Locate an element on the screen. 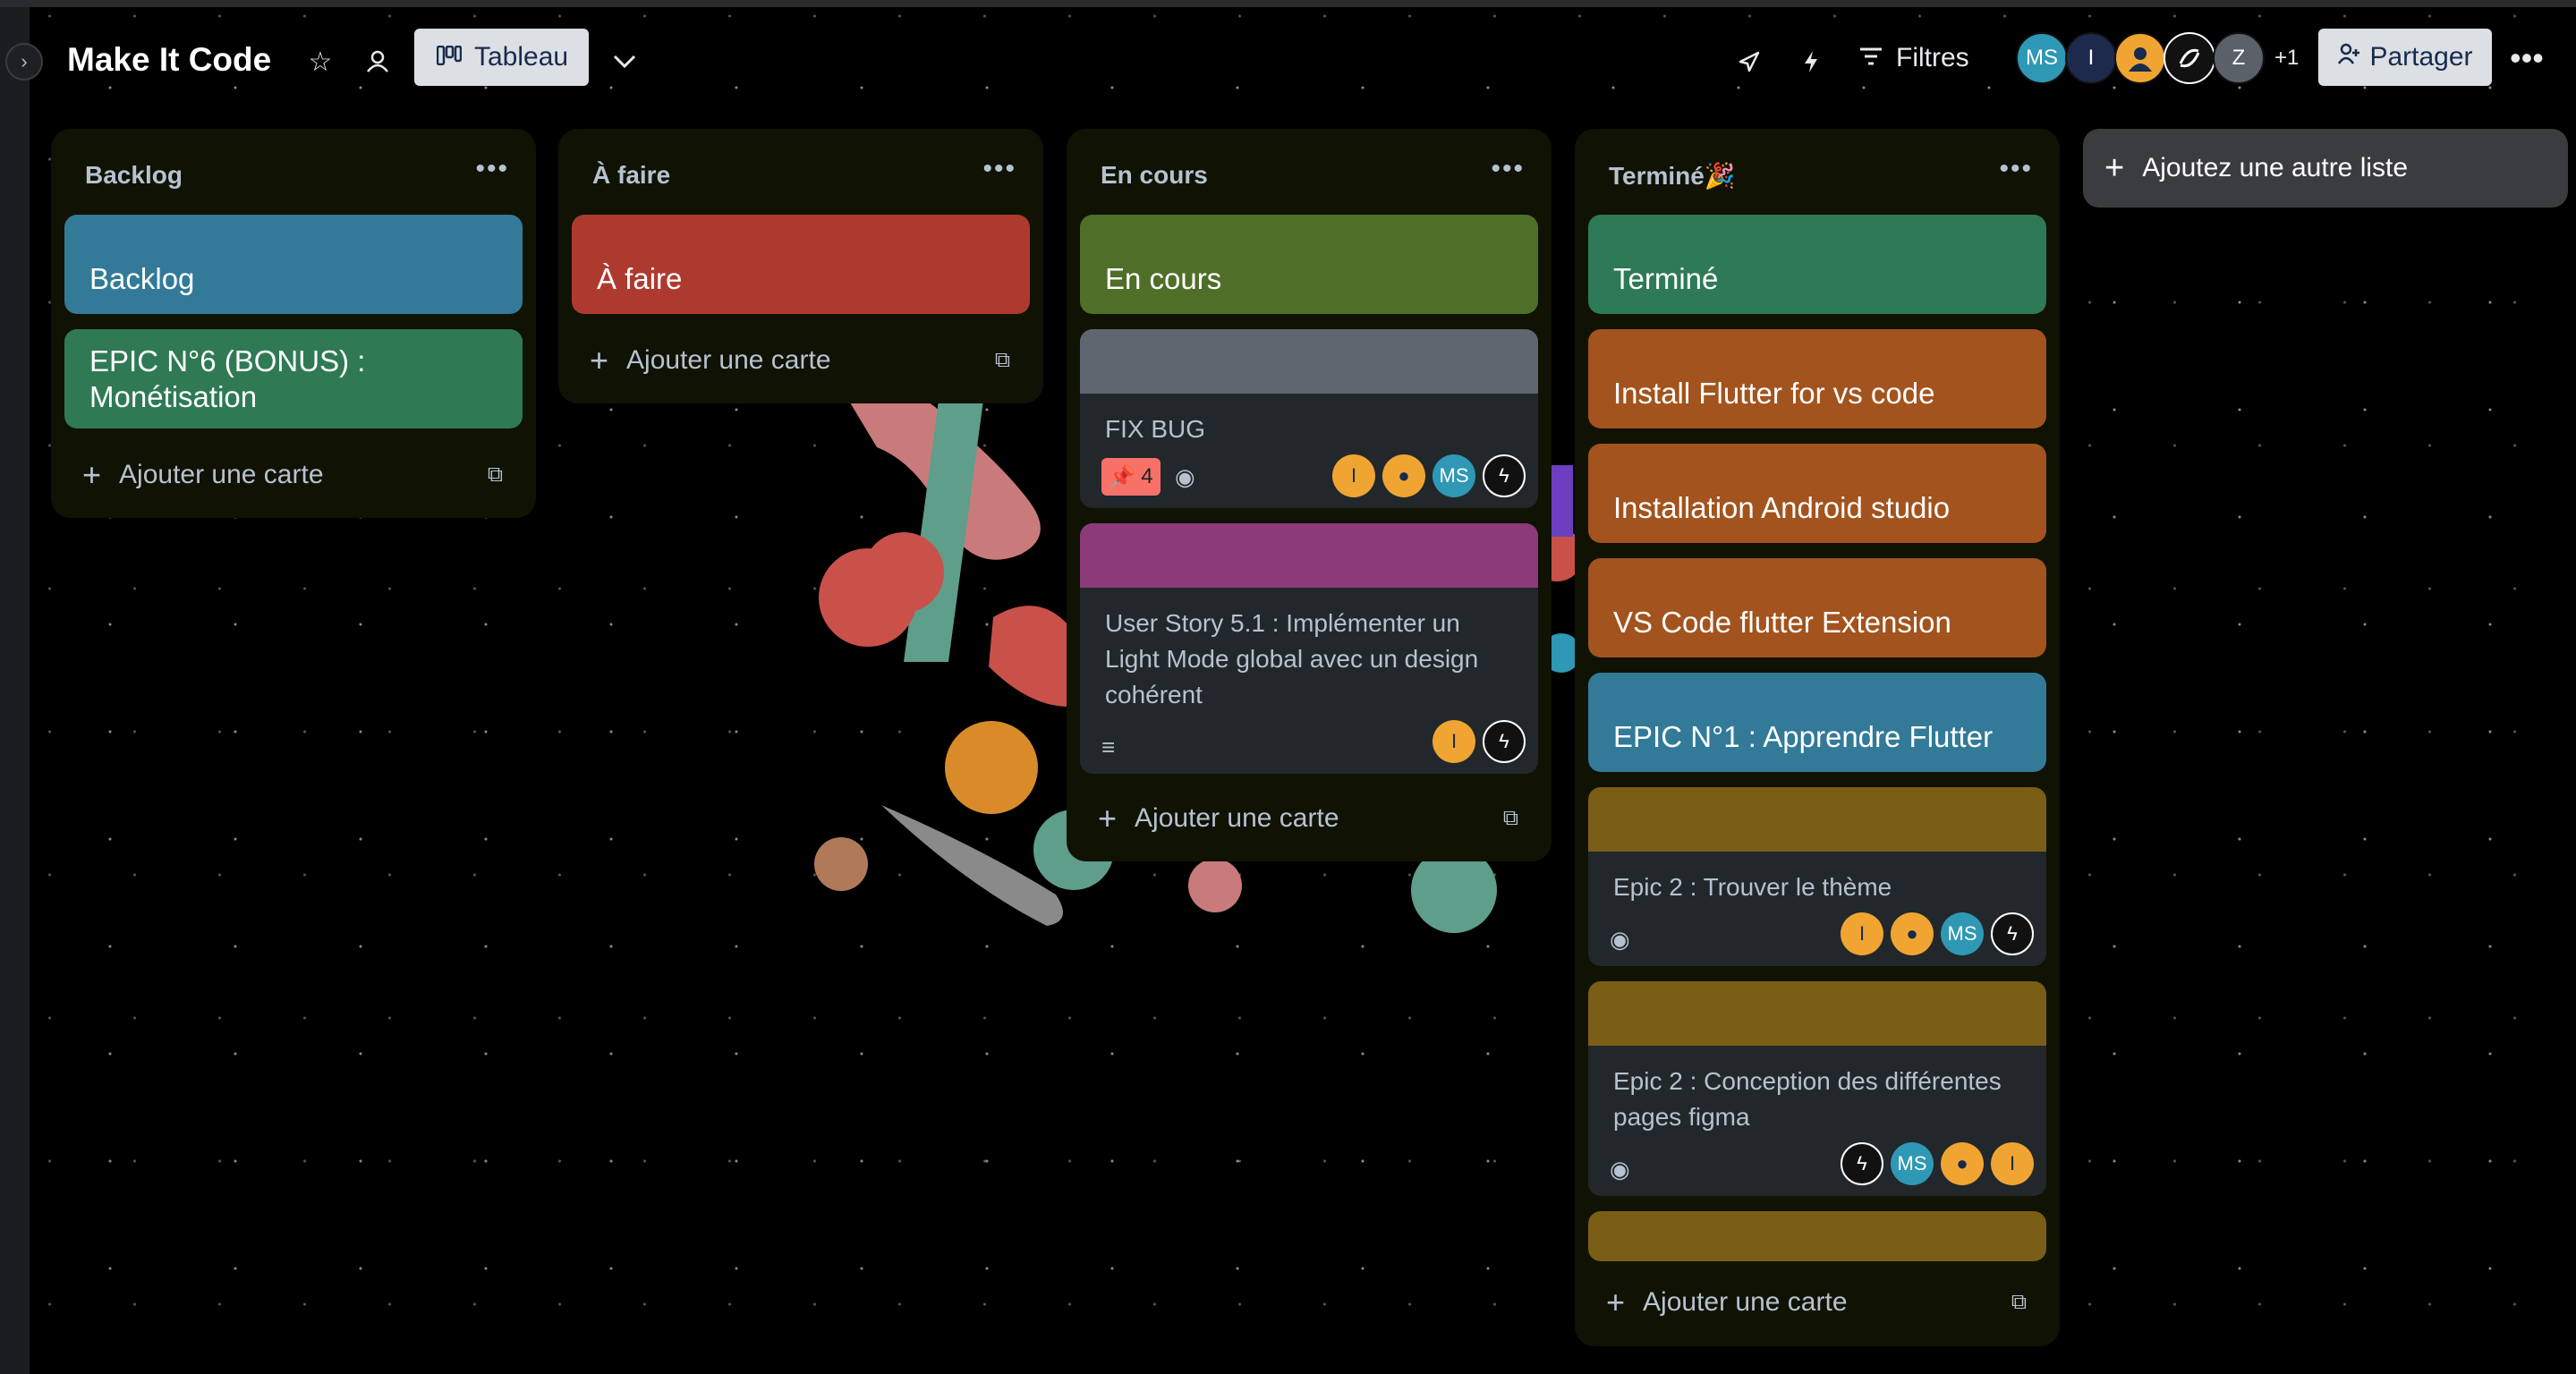 This screenshot has width=2576, height=1374. card-members: I ϟ is located at coordinates (1479, 741).